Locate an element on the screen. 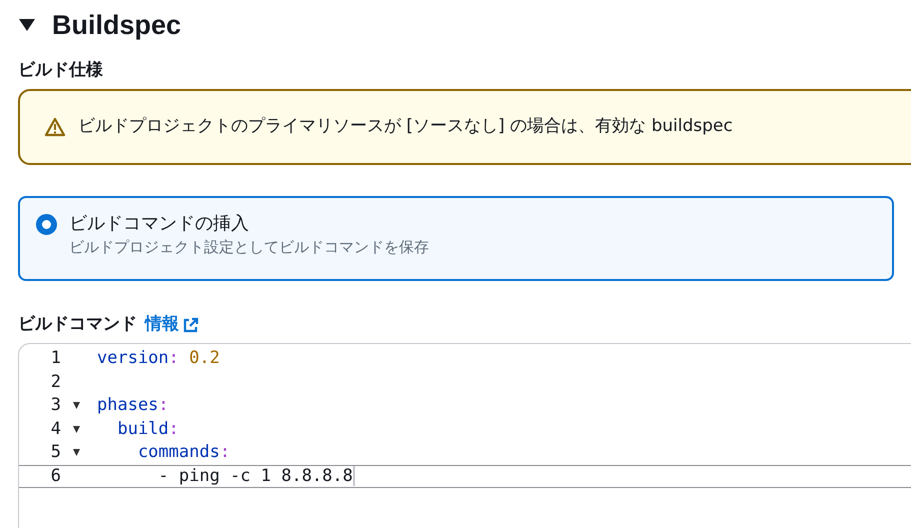  option-label: ビルドコマンドの挿入 is located at coordinates (159, 224).